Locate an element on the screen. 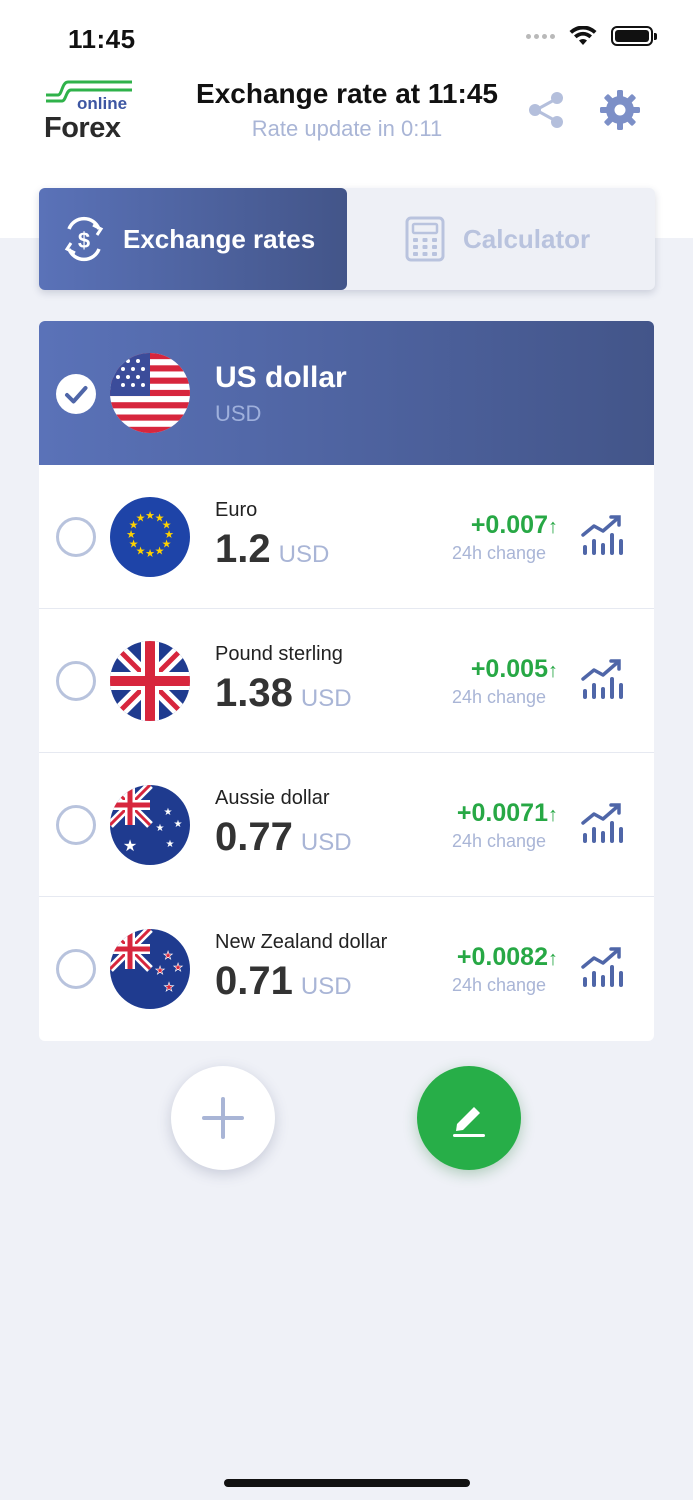 Image resolution: width=693 pixels, height=1500 pixels. calculator-icon is located at coordinates (425, 239).